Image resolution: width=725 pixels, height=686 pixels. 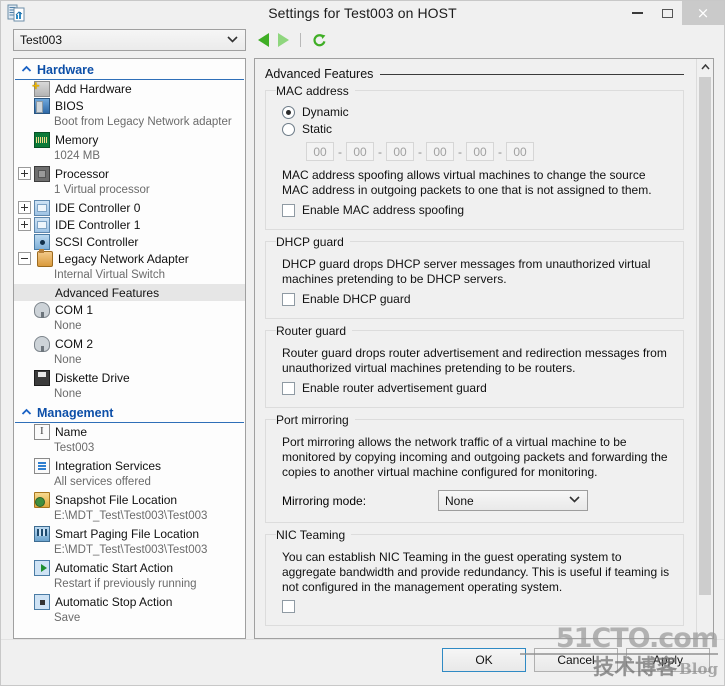 I want to click on close-icon: ×, so click(x=703, y=12).